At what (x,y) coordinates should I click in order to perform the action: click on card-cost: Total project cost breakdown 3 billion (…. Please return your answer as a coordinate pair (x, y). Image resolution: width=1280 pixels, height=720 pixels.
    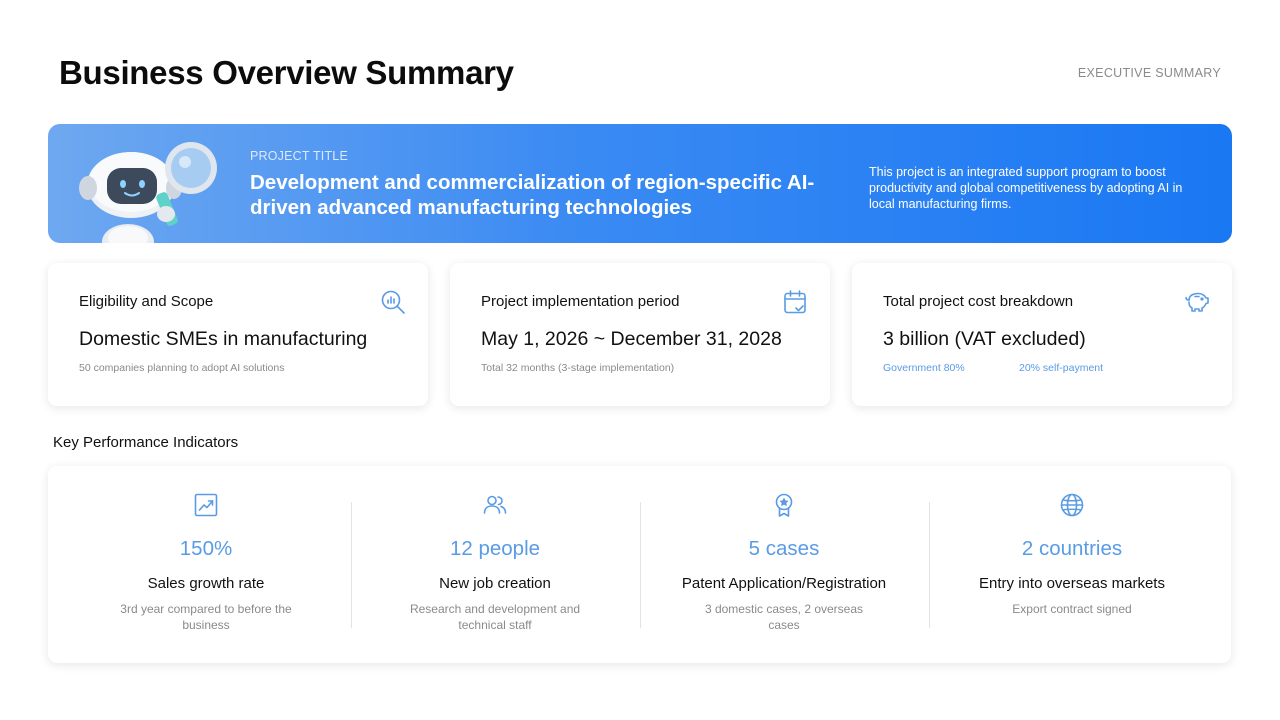
    Looking at the image, I should click on (1042, 334).